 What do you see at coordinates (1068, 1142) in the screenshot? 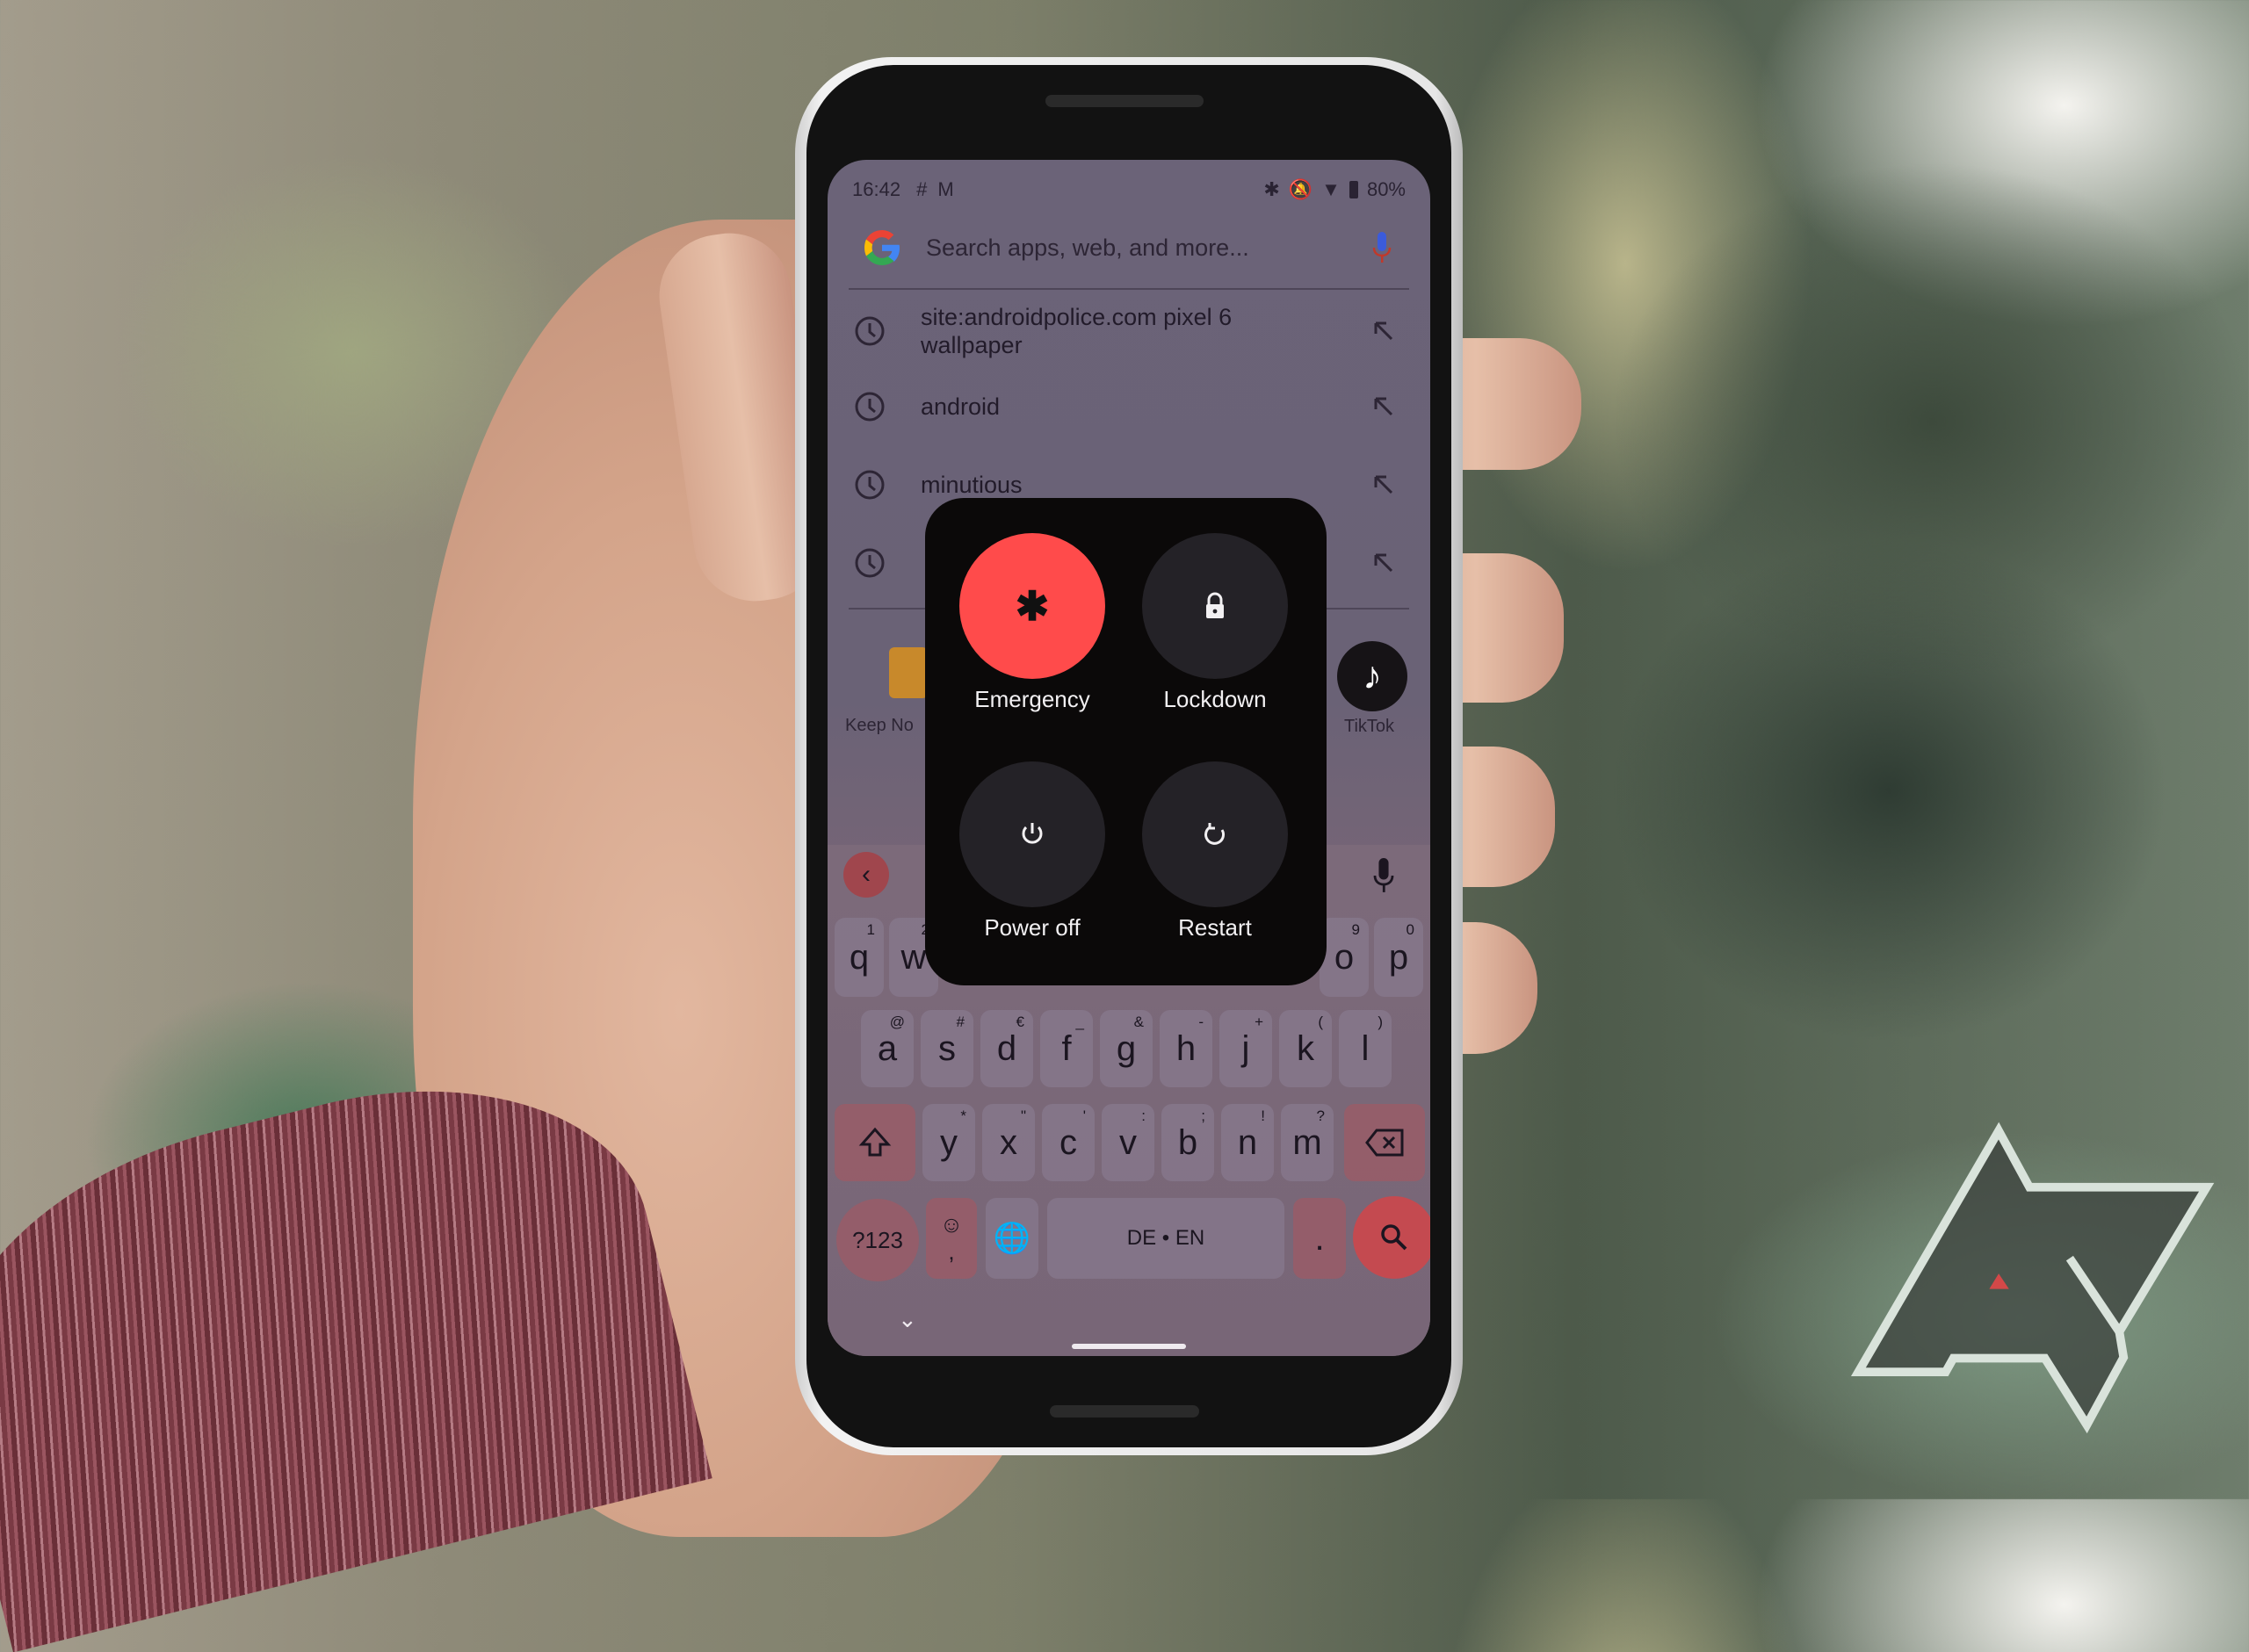
I see `key-c: c '` at bounding box center [1068, 1142].